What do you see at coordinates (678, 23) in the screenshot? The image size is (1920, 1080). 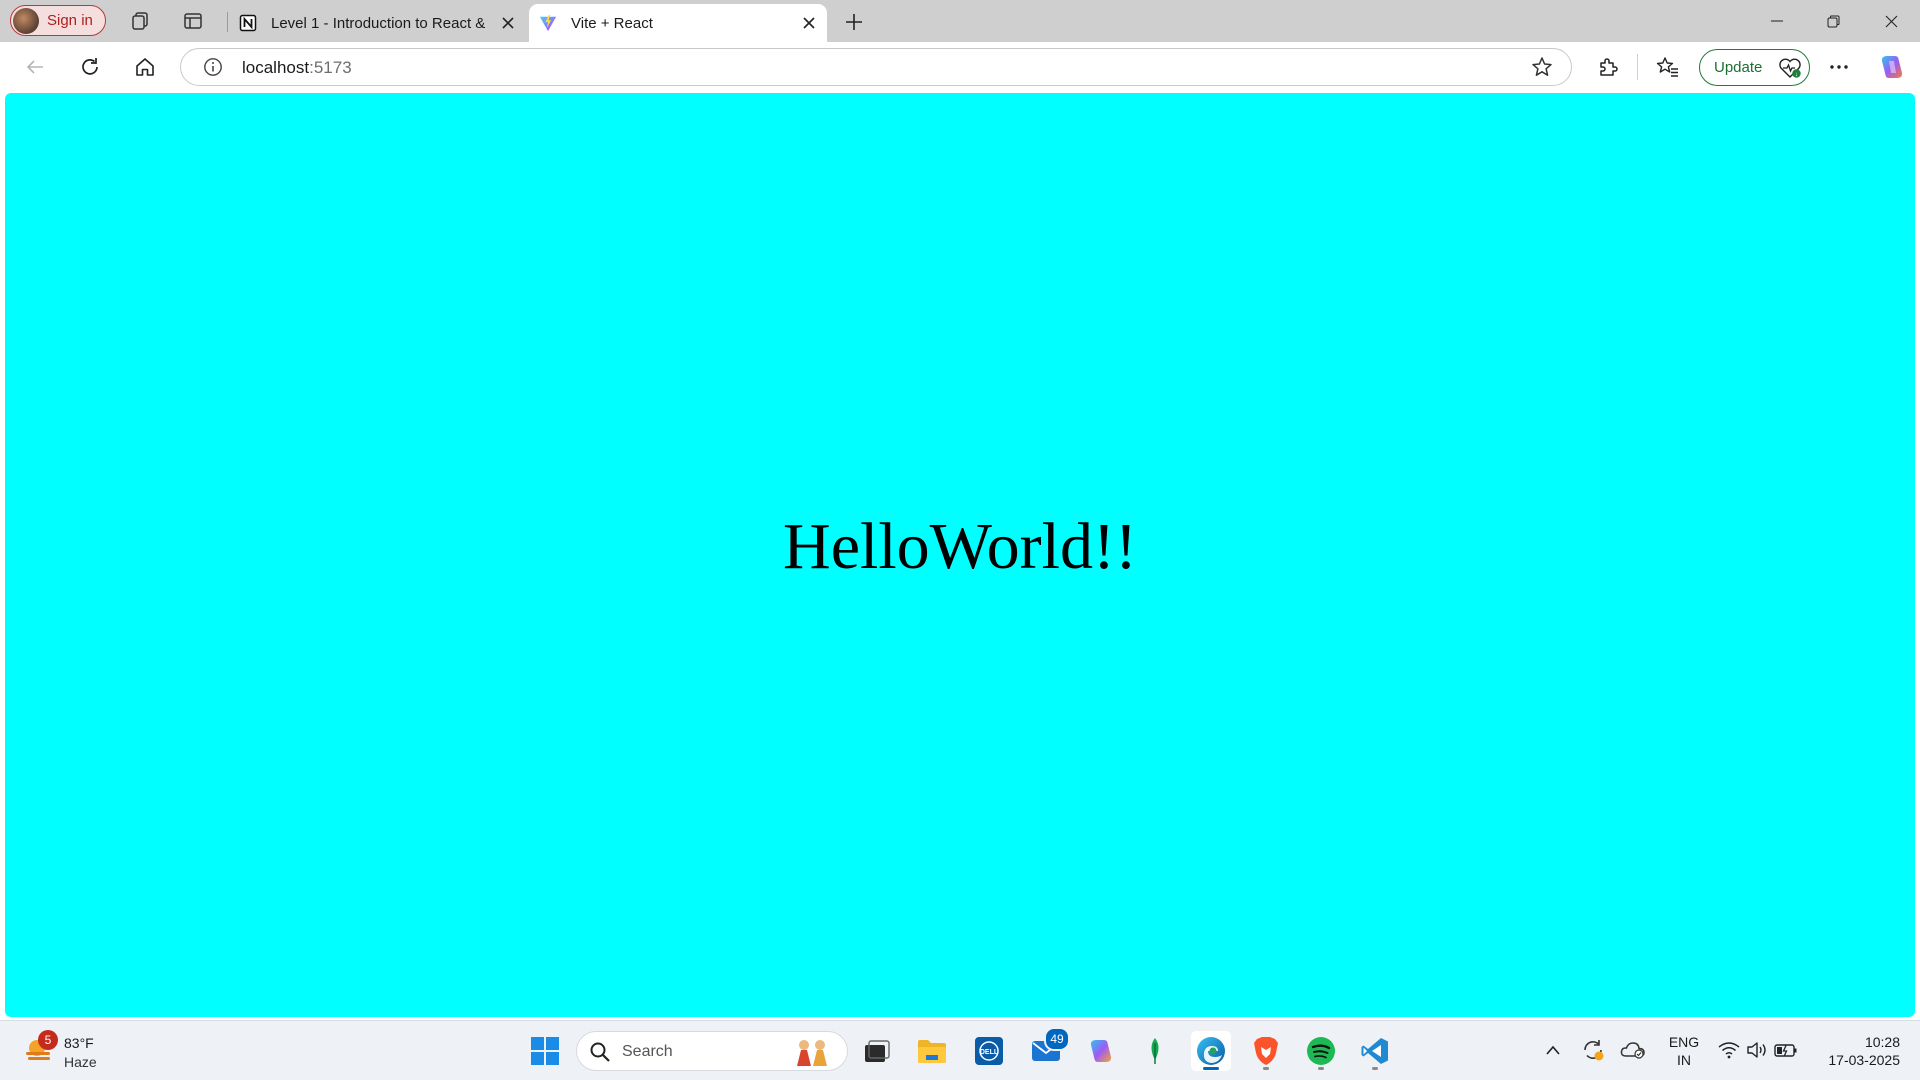 I see `tab-vite-react: Vite + React` at bounding box center [678, 23].